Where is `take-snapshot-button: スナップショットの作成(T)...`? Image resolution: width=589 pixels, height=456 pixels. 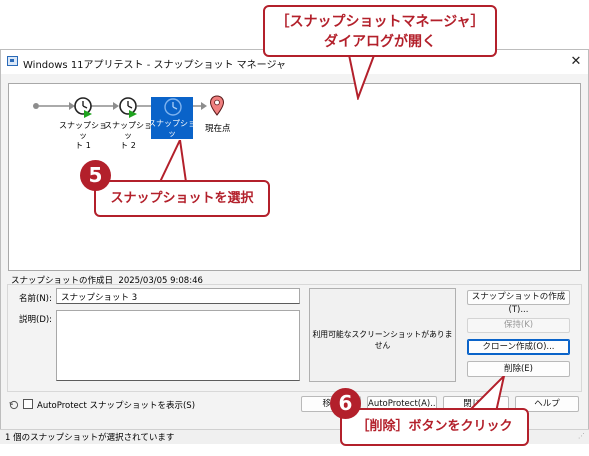 take-snapshot-button: スナップショットの作成(T)... is located at coordinates (518, 302).